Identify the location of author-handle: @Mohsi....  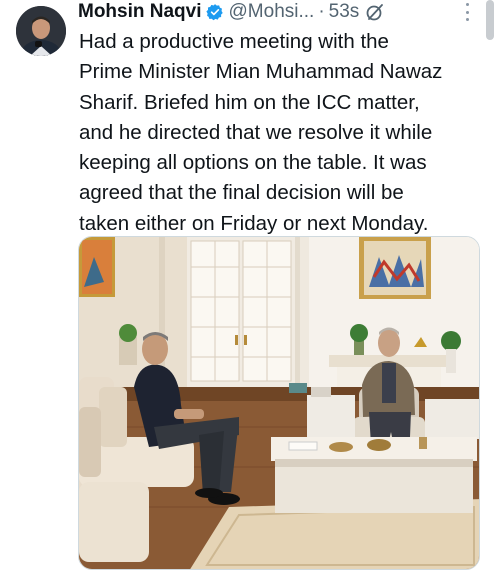
(272, 12).